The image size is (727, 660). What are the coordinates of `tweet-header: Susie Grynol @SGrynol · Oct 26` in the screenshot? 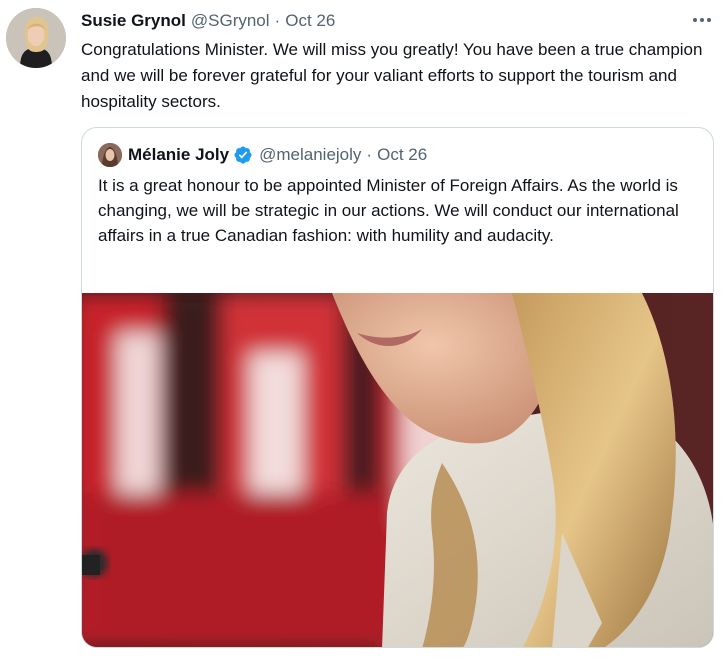 It's located at (208, 21).